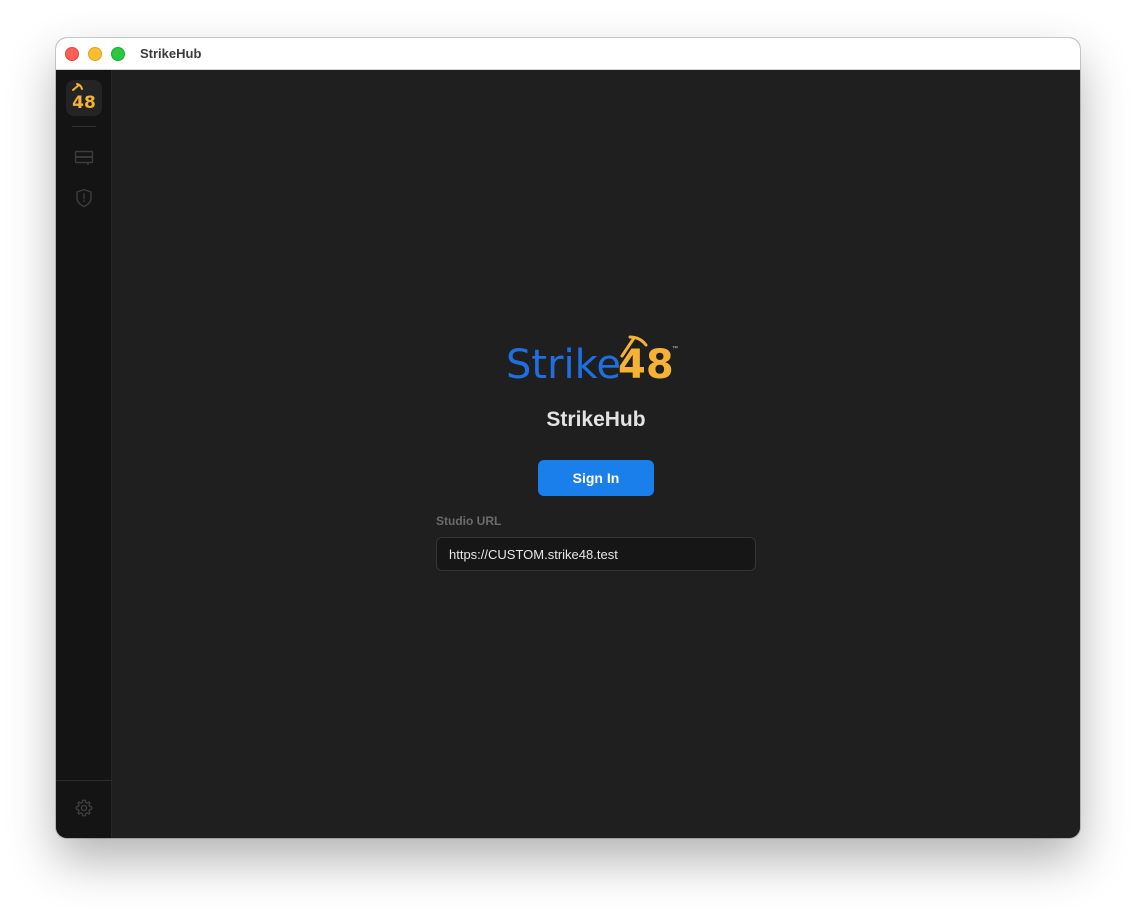 This screenshot has width=1136, height=912. I want to click on app-name-heading: StrikeHub, so click(596, 419).